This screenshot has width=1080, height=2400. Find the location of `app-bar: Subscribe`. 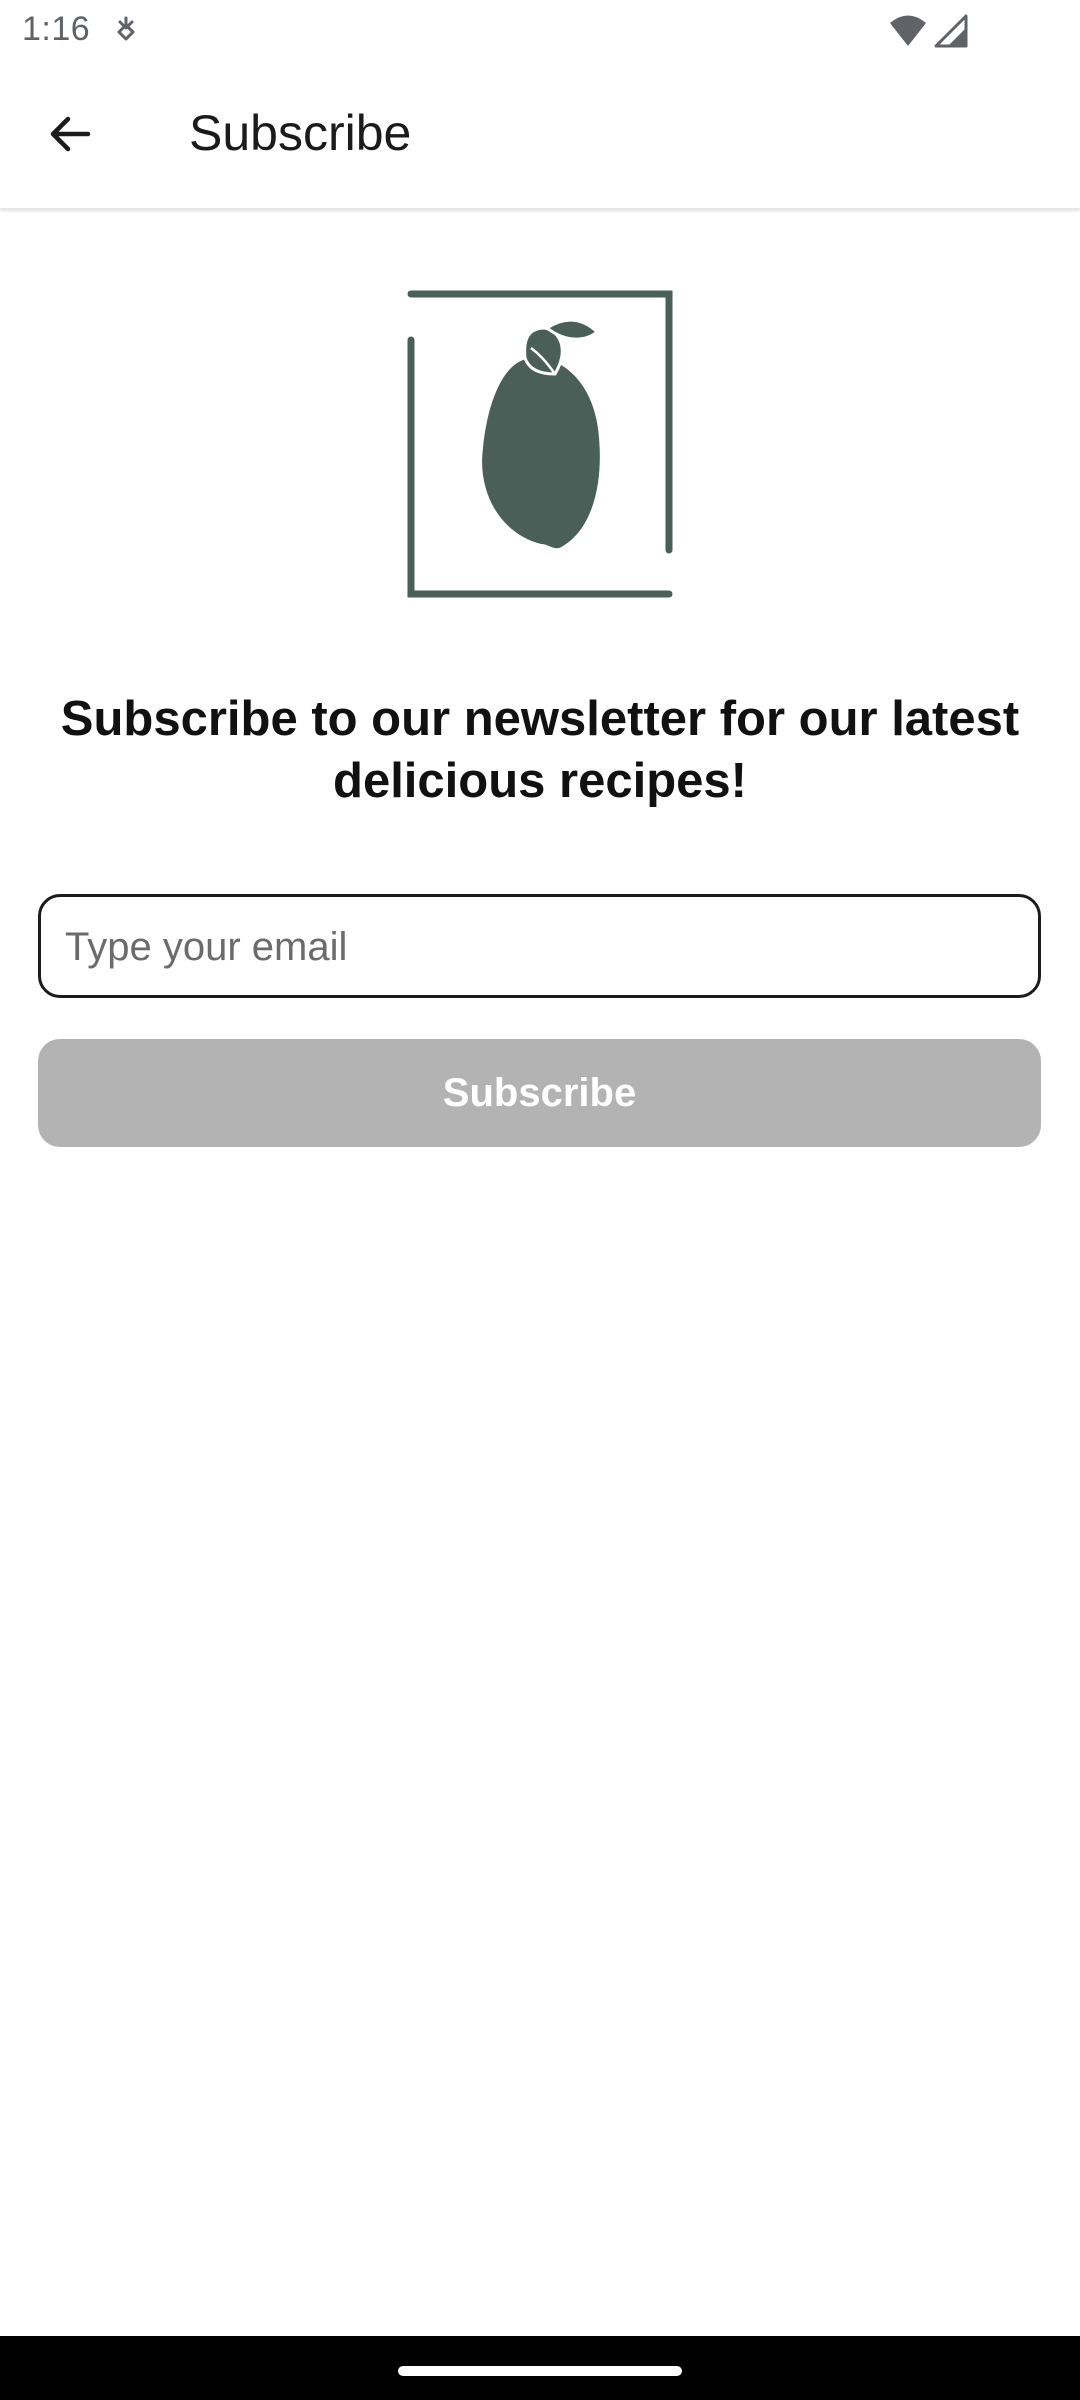

app-bar: Subscribe is located at coordinates (540, 135).